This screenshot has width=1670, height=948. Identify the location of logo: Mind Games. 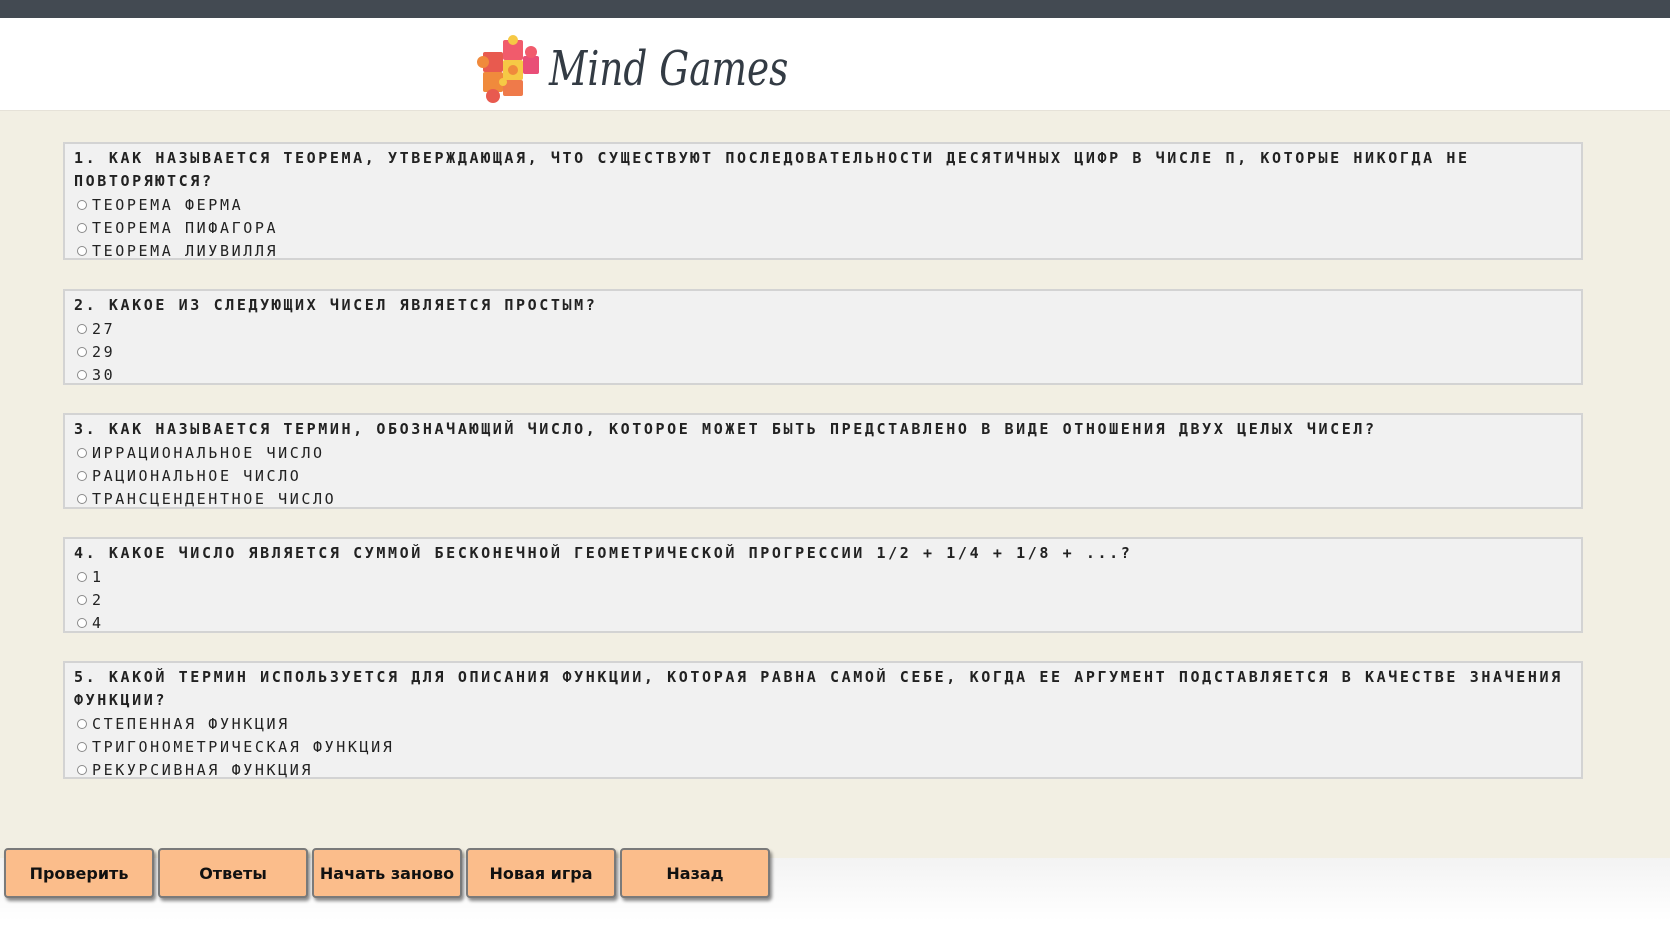
(664, 69).